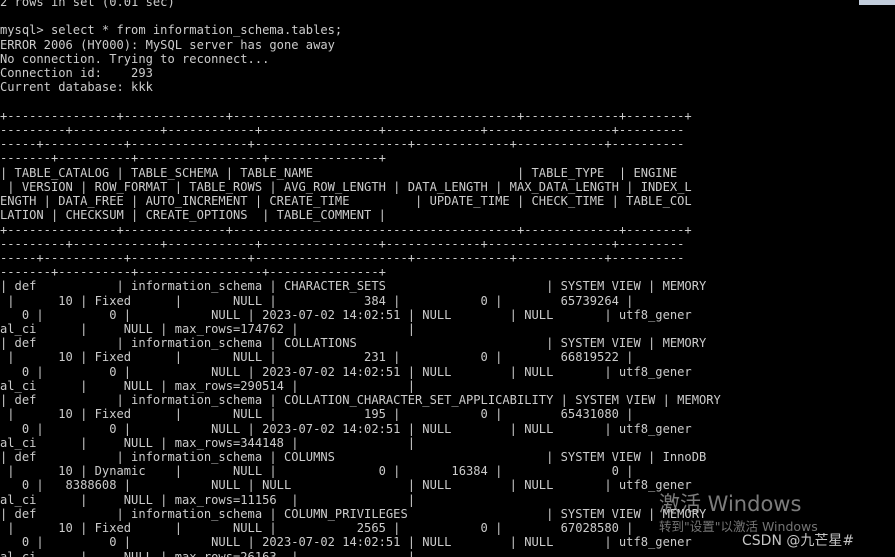 The width and height of the screenshot is (895, 557). Describe the element at coordinates (877, 2) in the screenshot. I see `desktop-background-strip-right` at that location.